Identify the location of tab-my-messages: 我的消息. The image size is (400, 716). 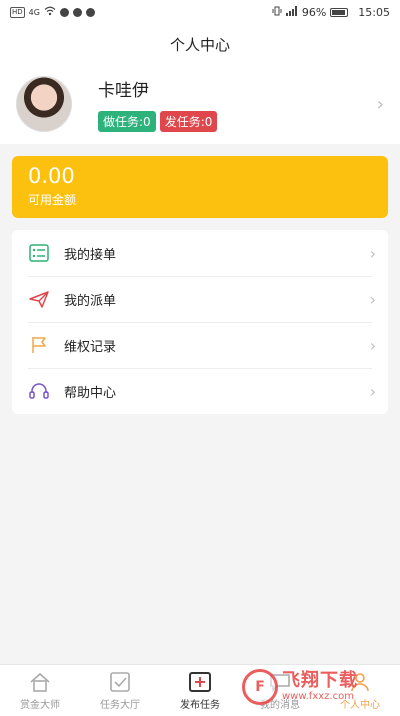
(280, 690).